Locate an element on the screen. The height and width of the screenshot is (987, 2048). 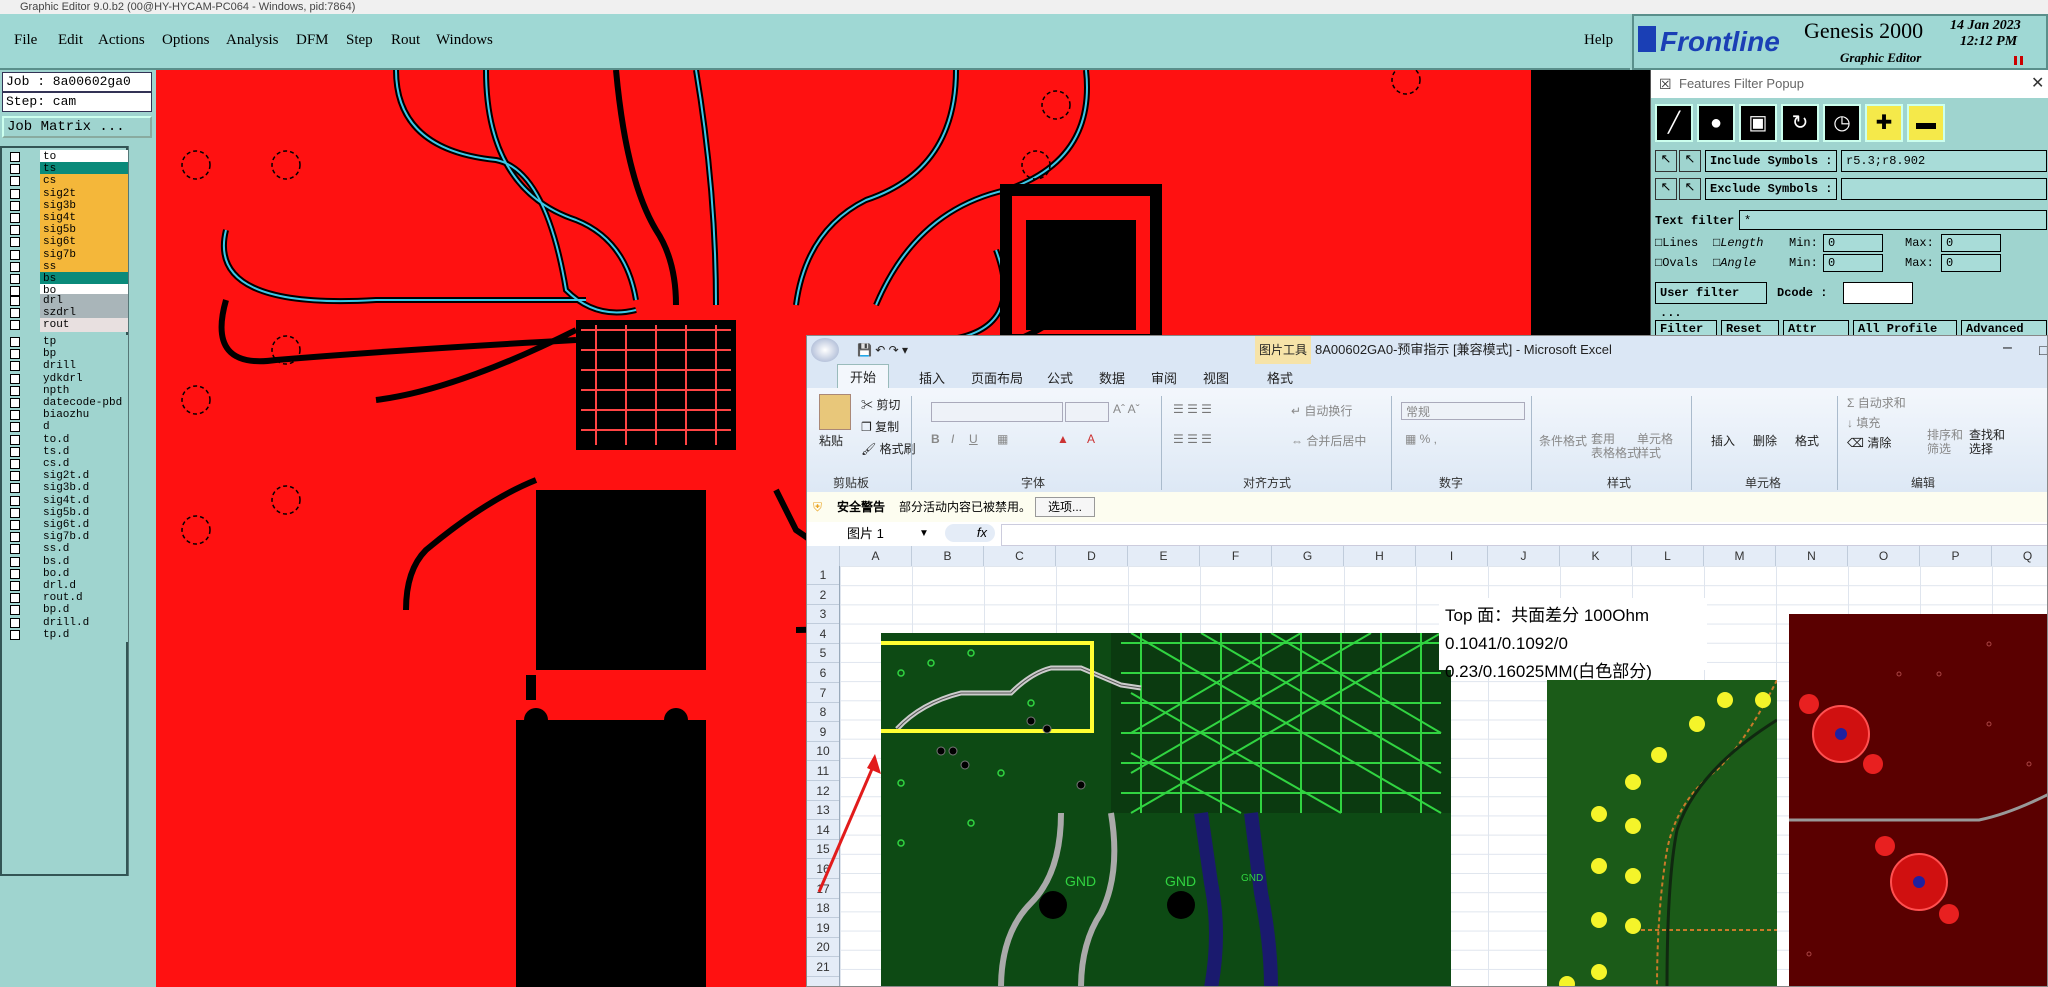
select-arrow-icon-2: ↖ is located at coordinates (1666, 189).